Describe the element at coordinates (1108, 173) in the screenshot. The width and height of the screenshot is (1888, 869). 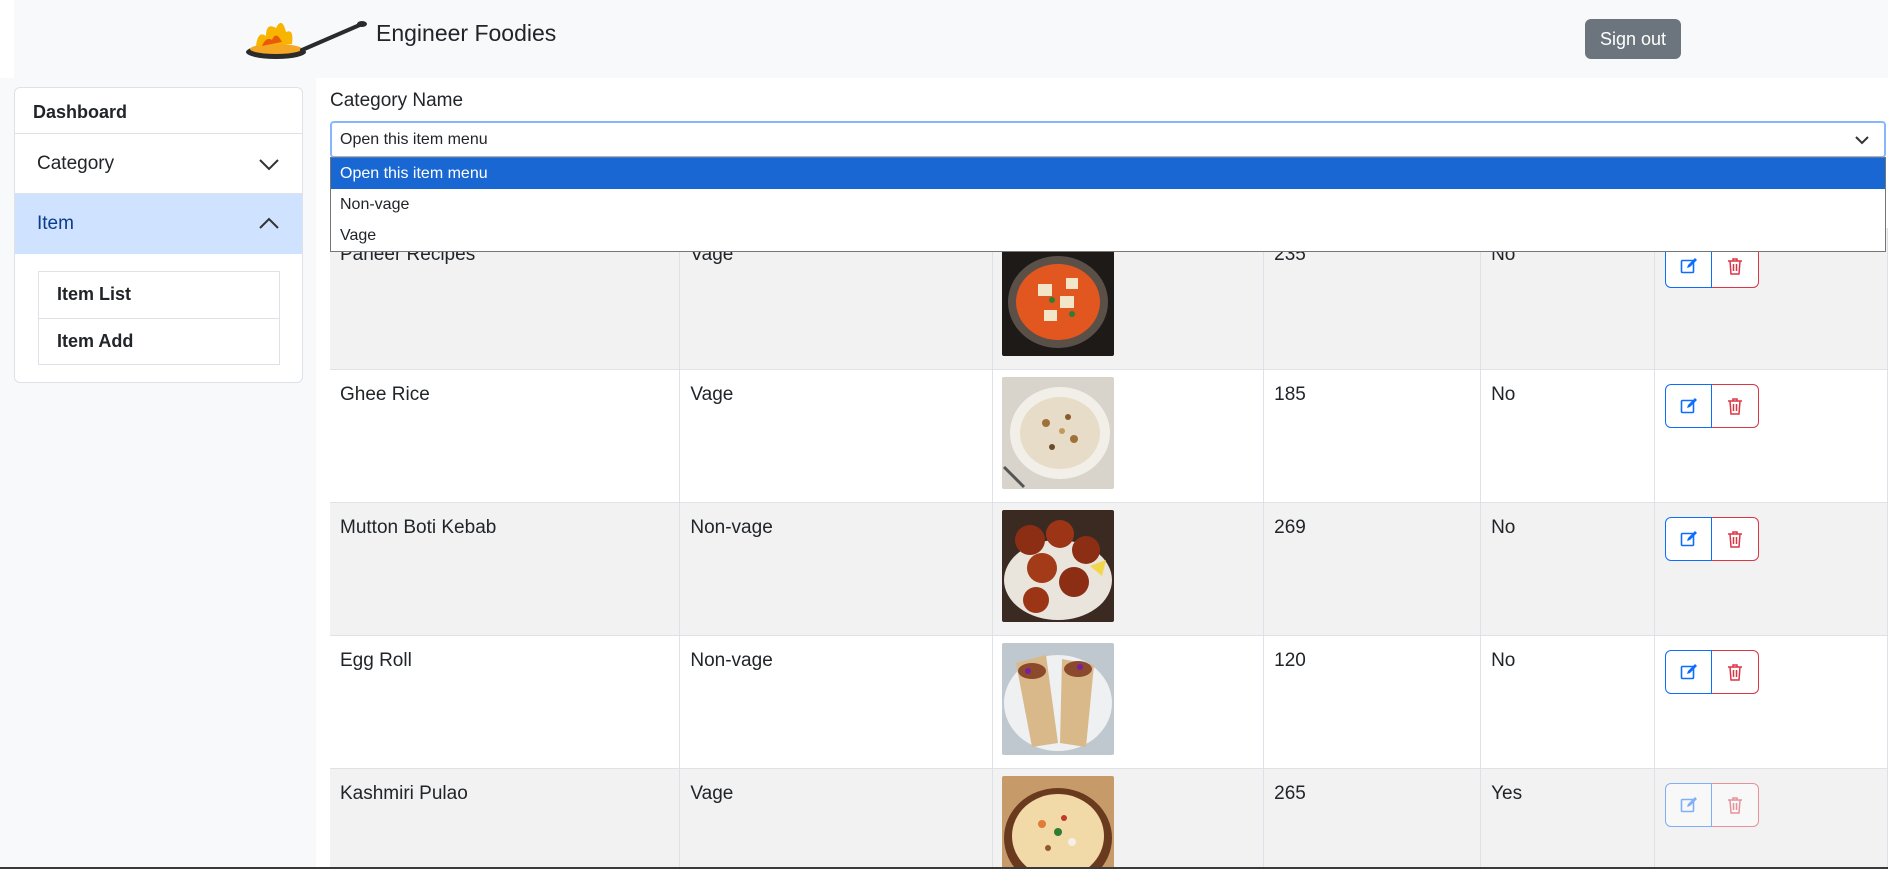
I see `dropdown-option: Open this item menu` at that location.